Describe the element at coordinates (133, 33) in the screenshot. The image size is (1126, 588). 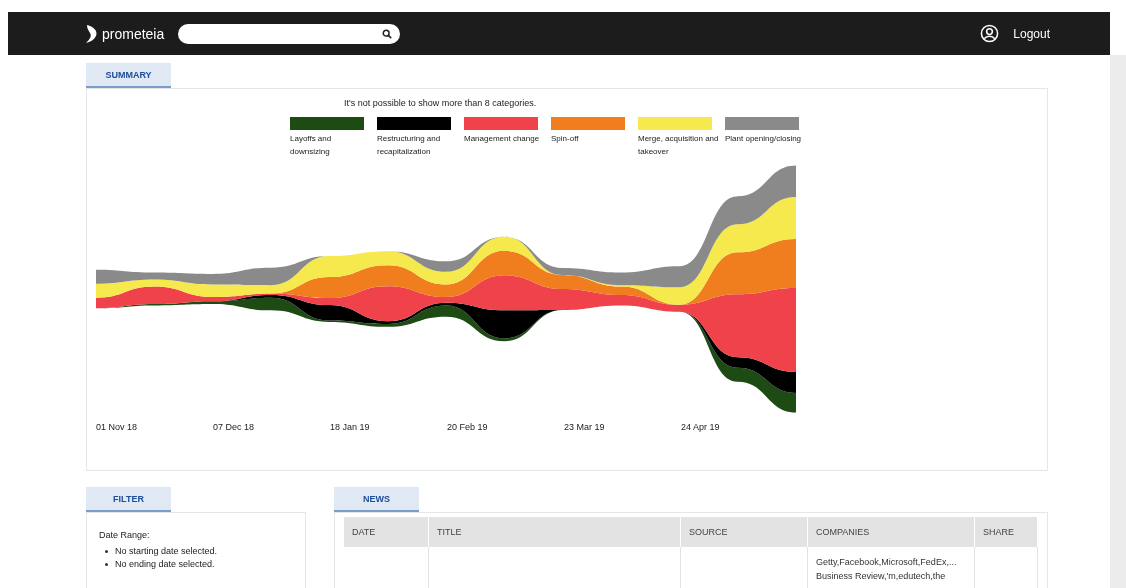
I see `logo-text: prometeia` at that location.